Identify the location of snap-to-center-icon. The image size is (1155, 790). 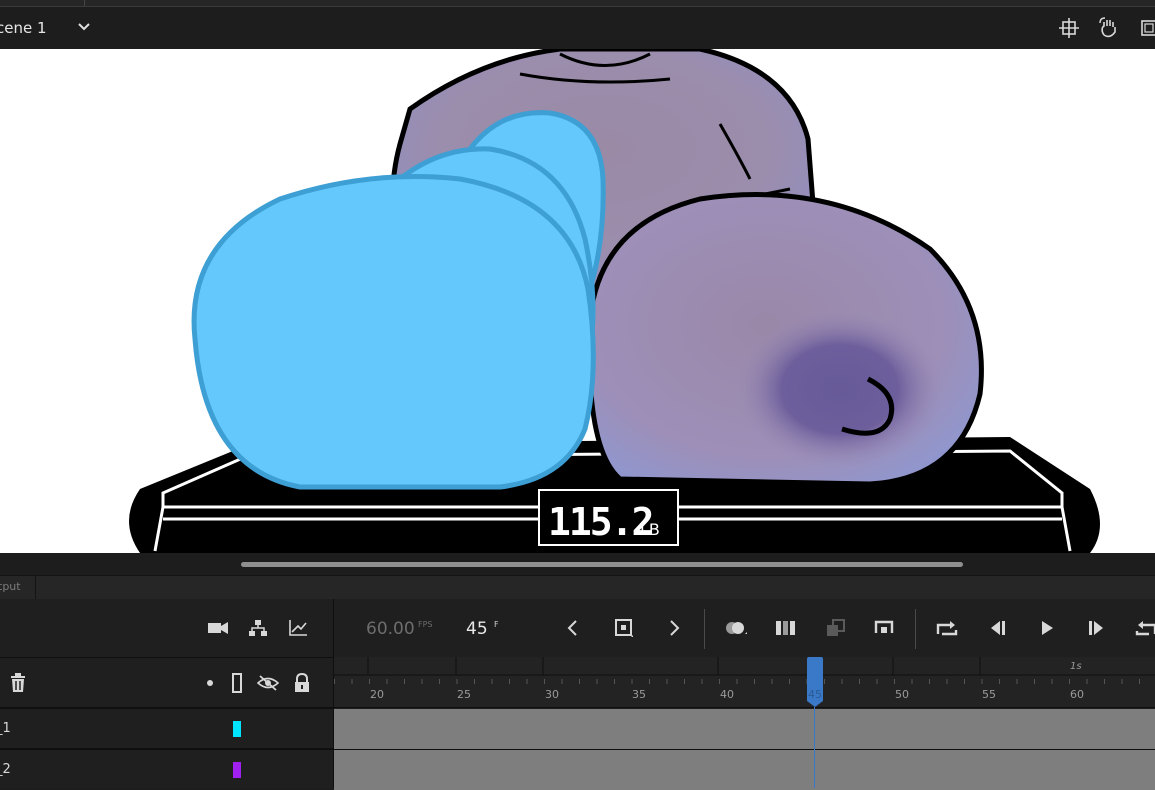
(1069, 28).